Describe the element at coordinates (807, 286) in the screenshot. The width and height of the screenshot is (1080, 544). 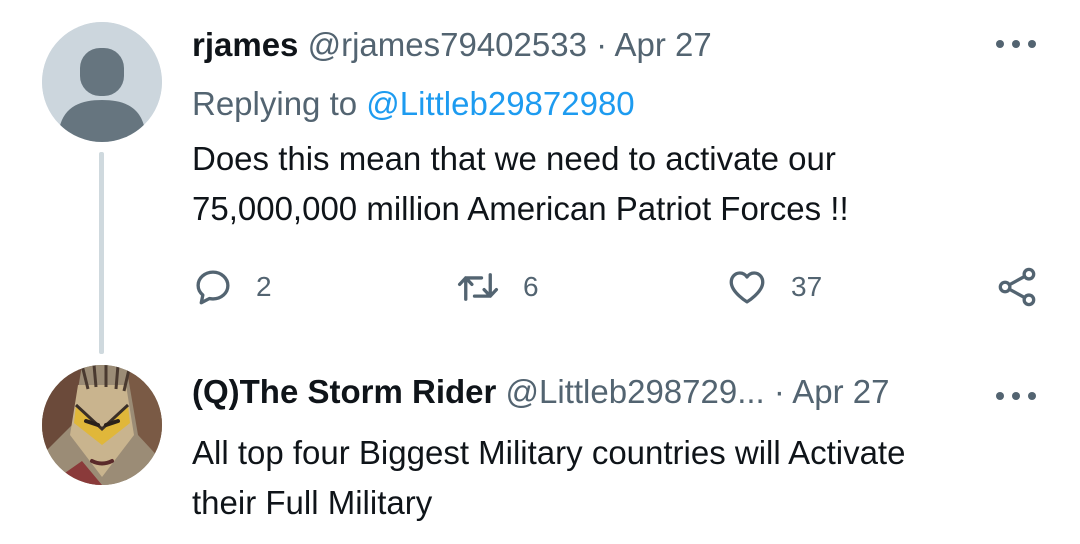
I see `like-count: 37` at that location.